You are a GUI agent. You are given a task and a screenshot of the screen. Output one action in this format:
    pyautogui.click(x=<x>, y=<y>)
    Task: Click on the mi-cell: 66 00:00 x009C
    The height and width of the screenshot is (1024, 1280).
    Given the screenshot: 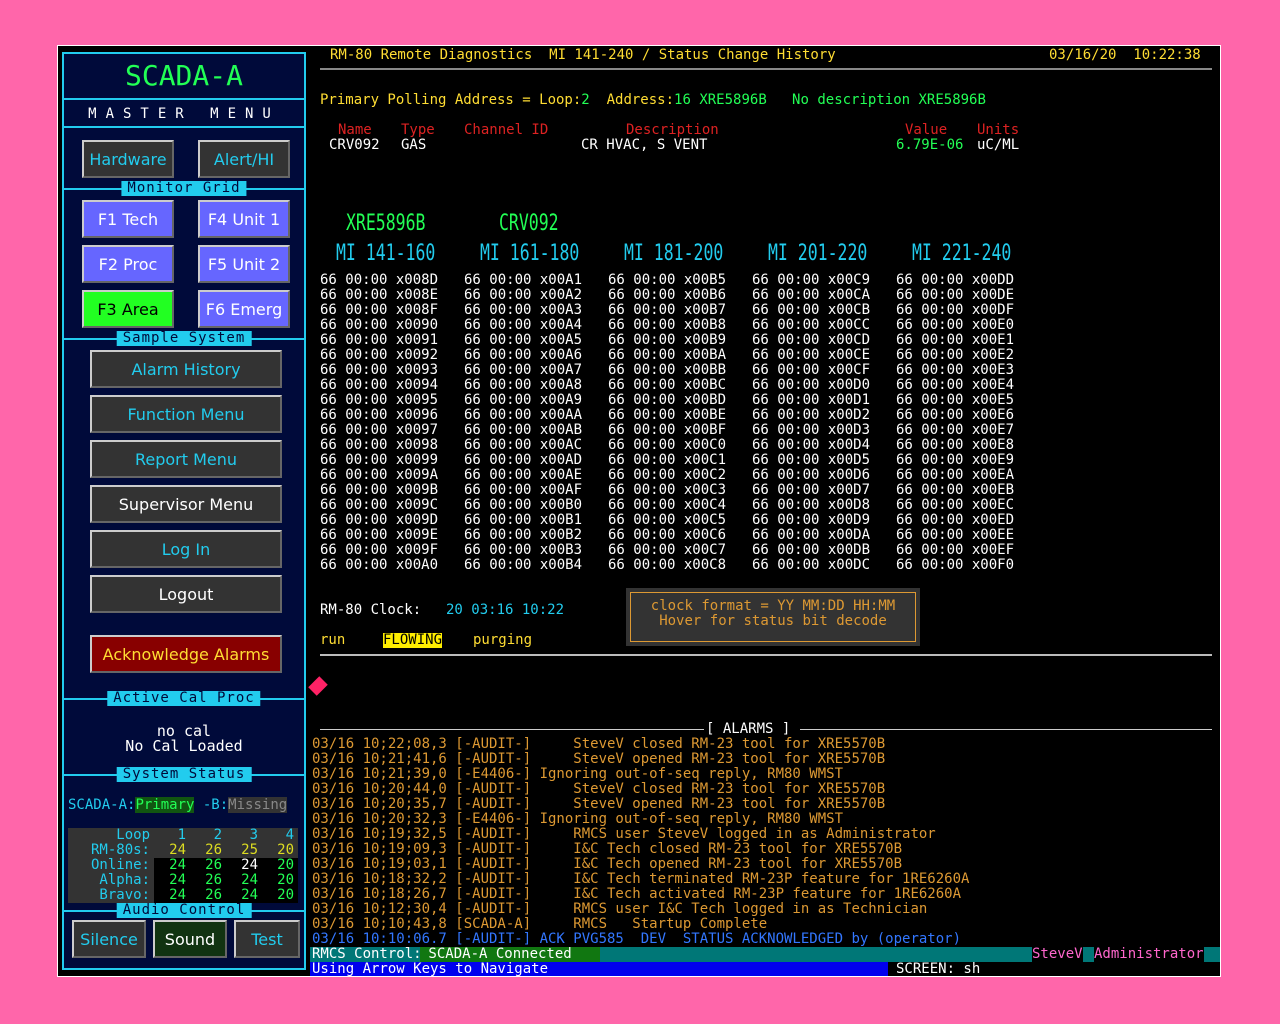 What is the action you would take?
    pyautogui.click(x=379, y=505)
    